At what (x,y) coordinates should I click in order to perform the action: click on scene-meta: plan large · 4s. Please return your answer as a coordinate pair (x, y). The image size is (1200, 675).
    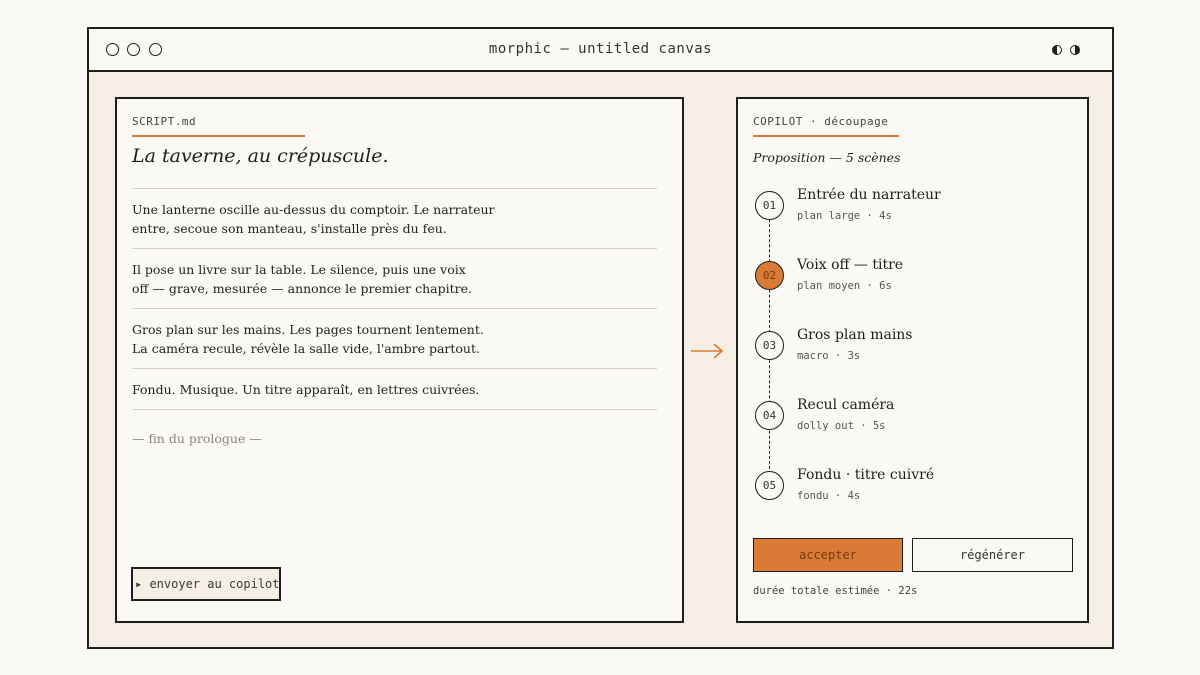
    Looking at the image, I should click on (844, 216).